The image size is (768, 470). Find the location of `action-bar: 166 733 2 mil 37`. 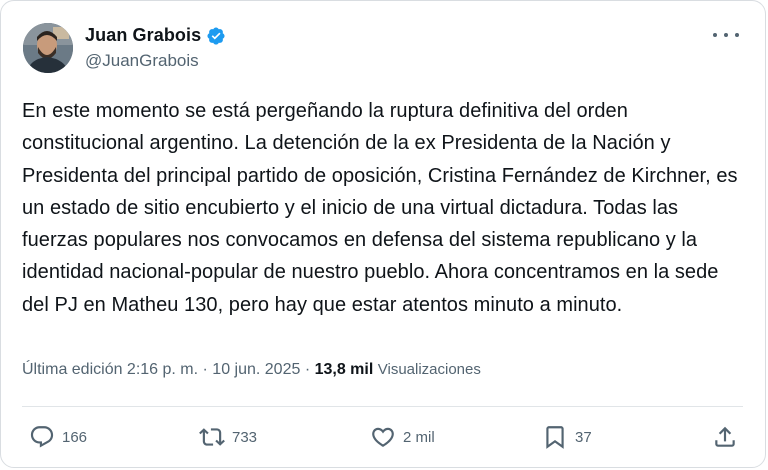

action-bar: 166 733 2 mil 37 is located at coordinates (383, 437).